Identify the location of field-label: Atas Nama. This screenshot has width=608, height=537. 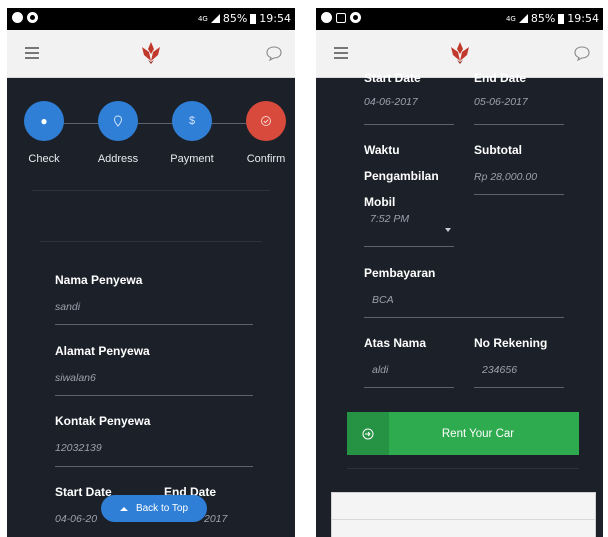
(395, 343).